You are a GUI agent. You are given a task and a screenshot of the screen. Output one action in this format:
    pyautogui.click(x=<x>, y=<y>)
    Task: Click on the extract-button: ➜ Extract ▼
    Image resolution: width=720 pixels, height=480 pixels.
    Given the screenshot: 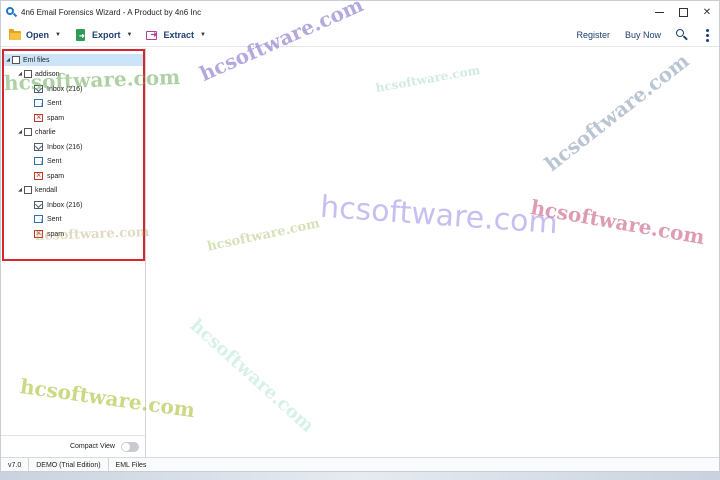 What is the action you would take?
    pyautogui.click(x=176, y=35)
    